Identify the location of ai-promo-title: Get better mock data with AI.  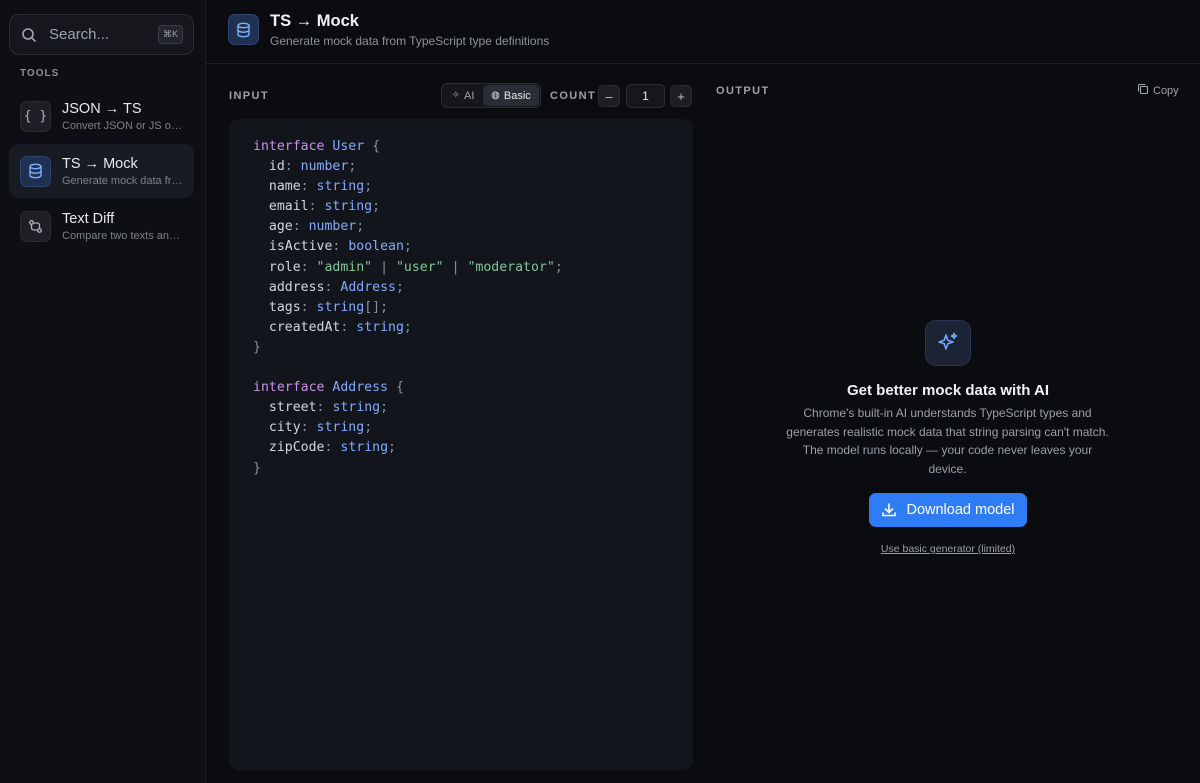
(948, 390).